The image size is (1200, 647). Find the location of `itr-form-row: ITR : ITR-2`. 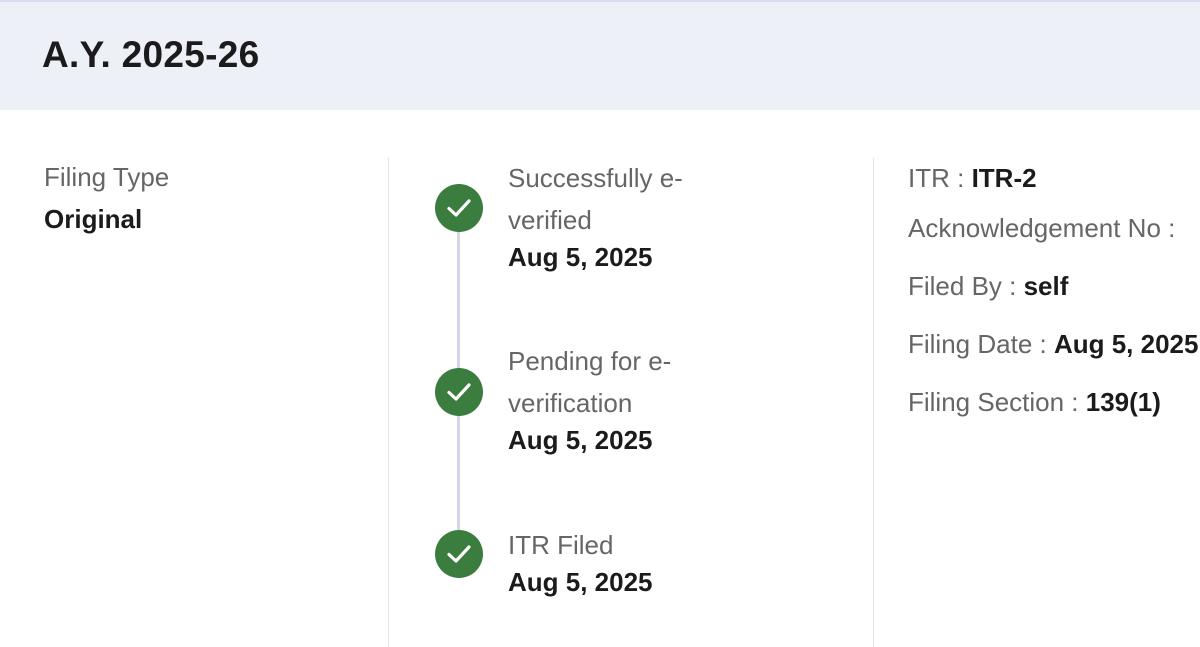

itr-form-row: ITR : ITR-2 is located at coordinates (972, 178).